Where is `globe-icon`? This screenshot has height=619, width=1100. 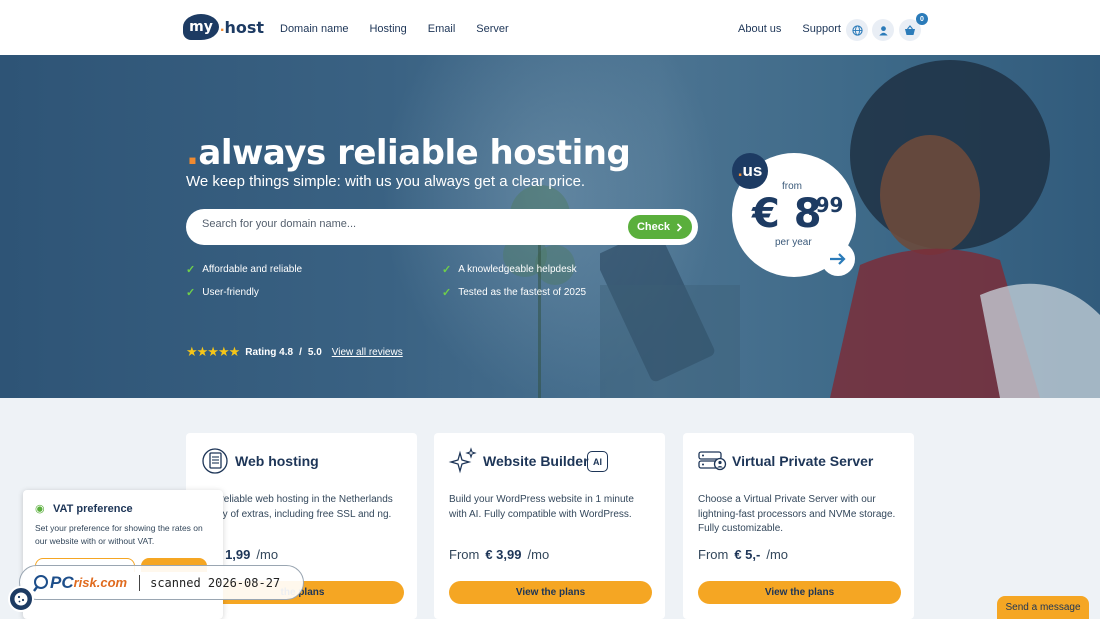 globe-icon is located at coordinates (857, 30).